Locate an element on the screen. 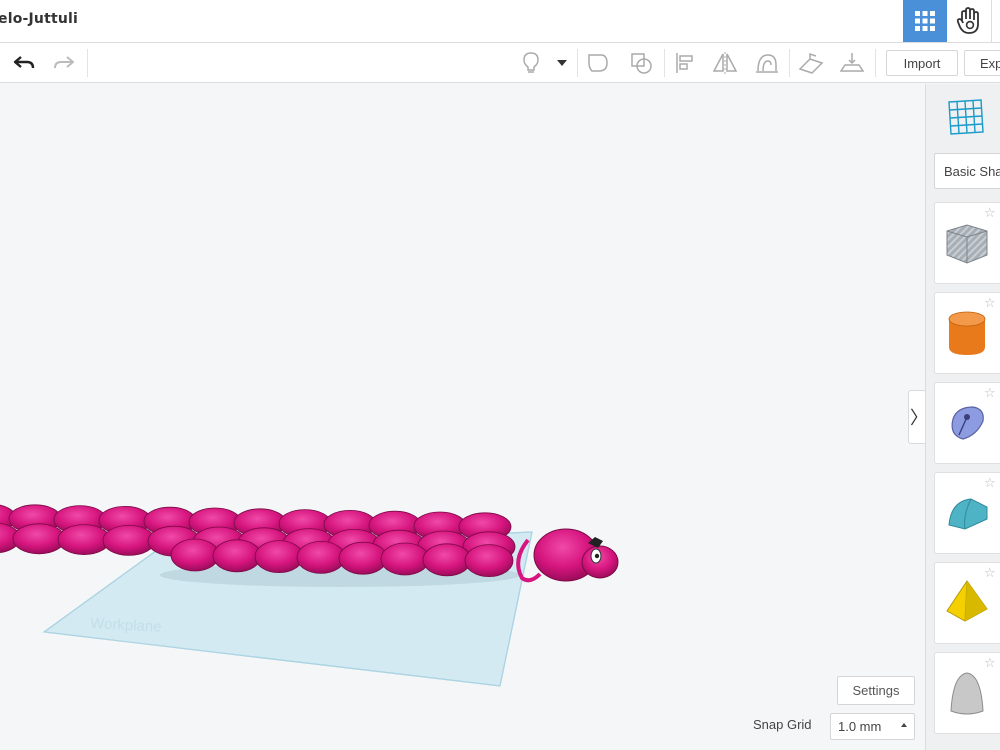 The width and height of the screenshot is (1000, 750). workplane-grid-icon is located at coordinates (966, 116).